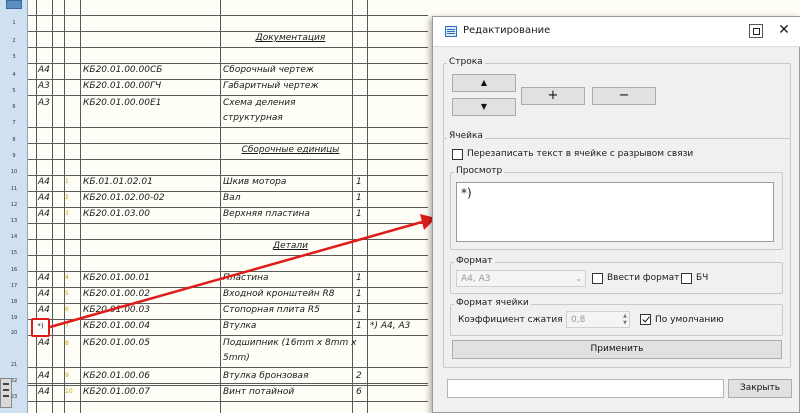 This screenshot has width=800, height=413. What do you see at coordinates (617, 349) in the screenshot?
I see `apply-button: Применить` at bounding box center [617, 349].